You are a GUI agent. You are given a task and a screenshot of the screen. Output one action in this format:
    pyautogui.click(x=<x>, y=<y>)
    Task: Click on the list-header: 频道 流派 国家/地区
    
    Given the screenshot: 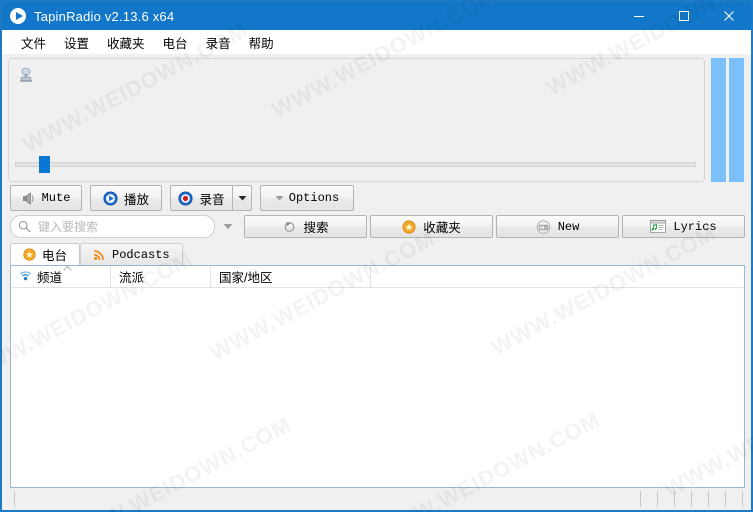 What is the action you would take?
    pyautogui.click(x=377, y=276)
    